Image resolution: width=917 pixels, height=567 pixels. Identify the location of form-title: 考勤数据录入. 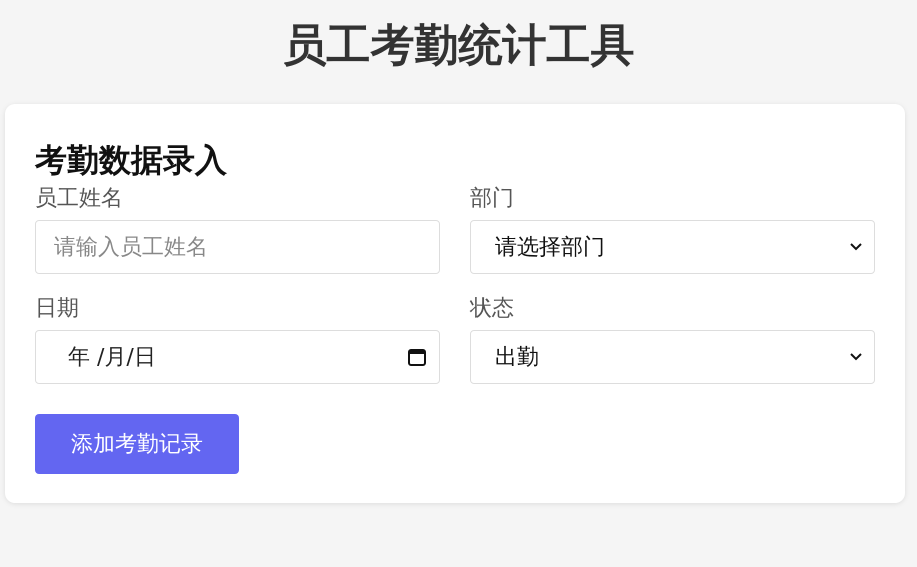
(131, 160).